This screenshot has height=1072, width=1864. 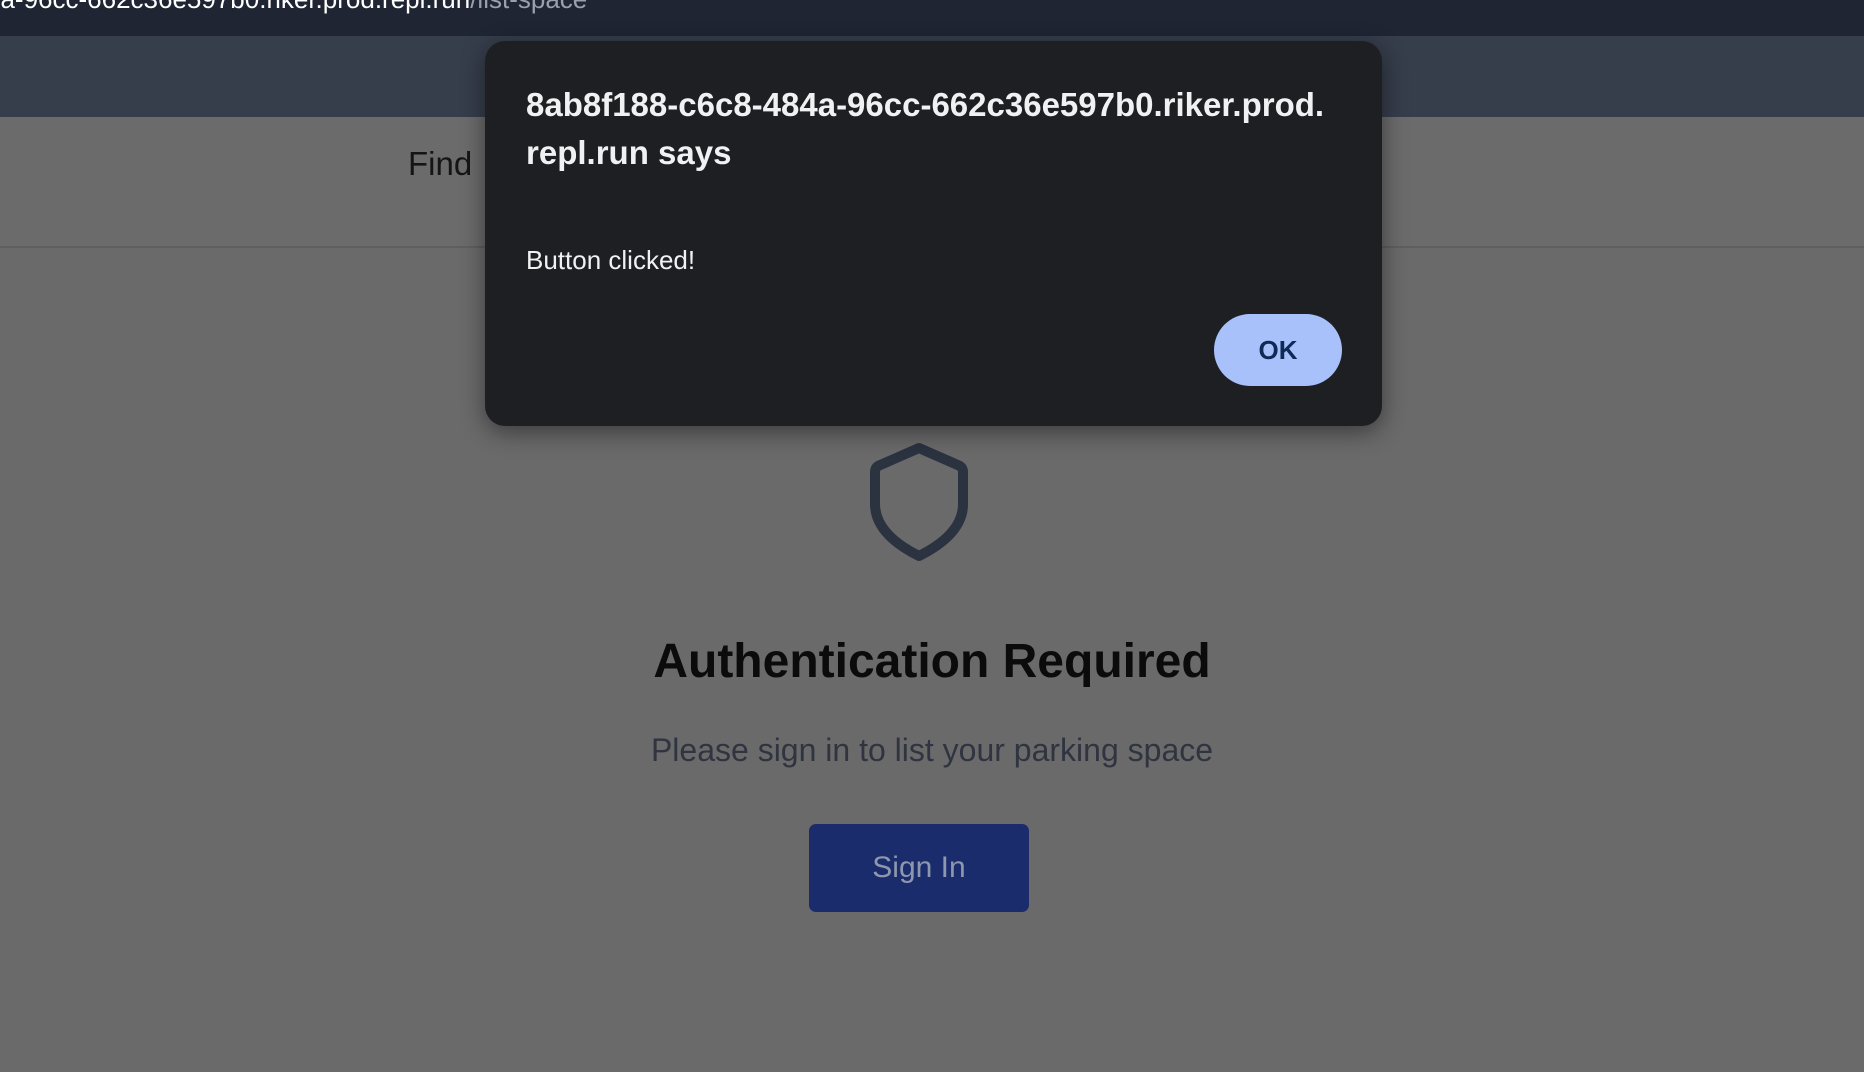 I want to click on sign-in-button: Sign In, so click(x=919, y=868).